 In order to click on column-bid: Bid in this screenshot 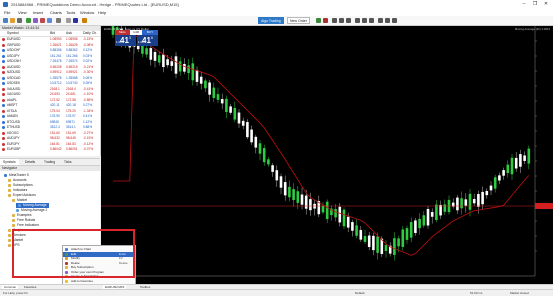, I will do `click(52, 33)`.